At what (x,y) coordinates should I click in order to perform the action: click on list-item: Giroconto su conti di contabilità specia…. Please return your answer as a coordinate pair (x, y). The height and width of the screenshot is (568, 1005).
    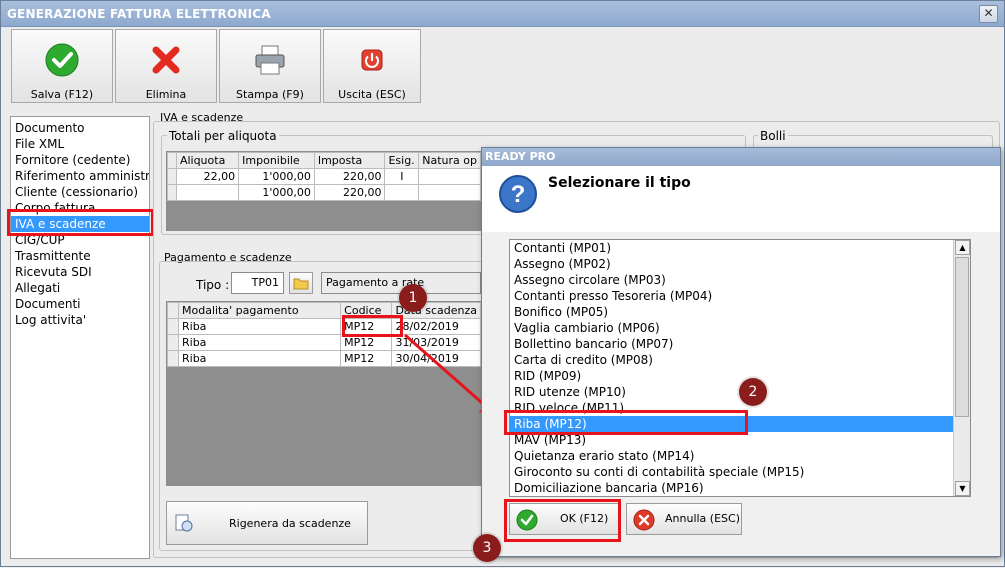
    Looking at the image, I should click on (740, 472).